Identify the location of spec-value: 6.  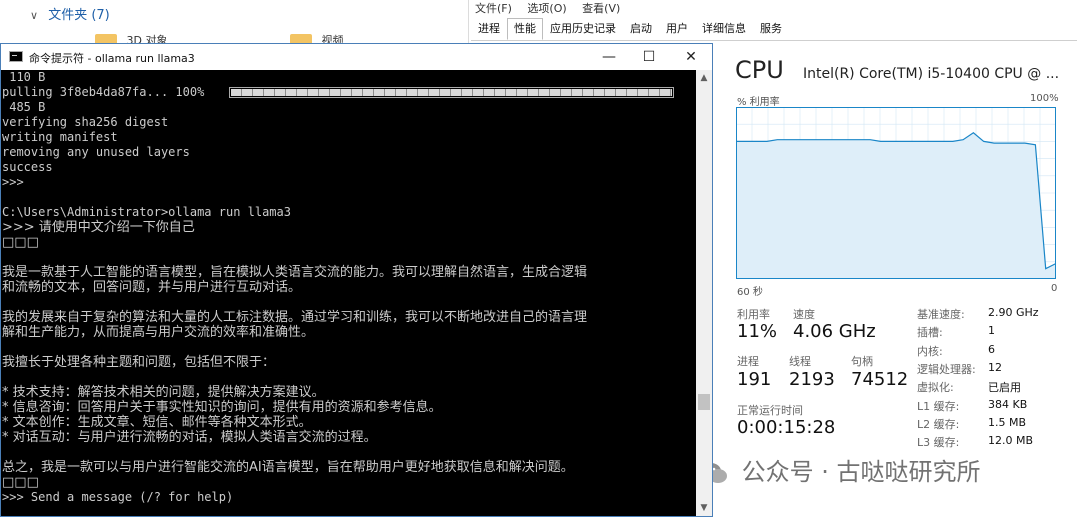
(991, 349).